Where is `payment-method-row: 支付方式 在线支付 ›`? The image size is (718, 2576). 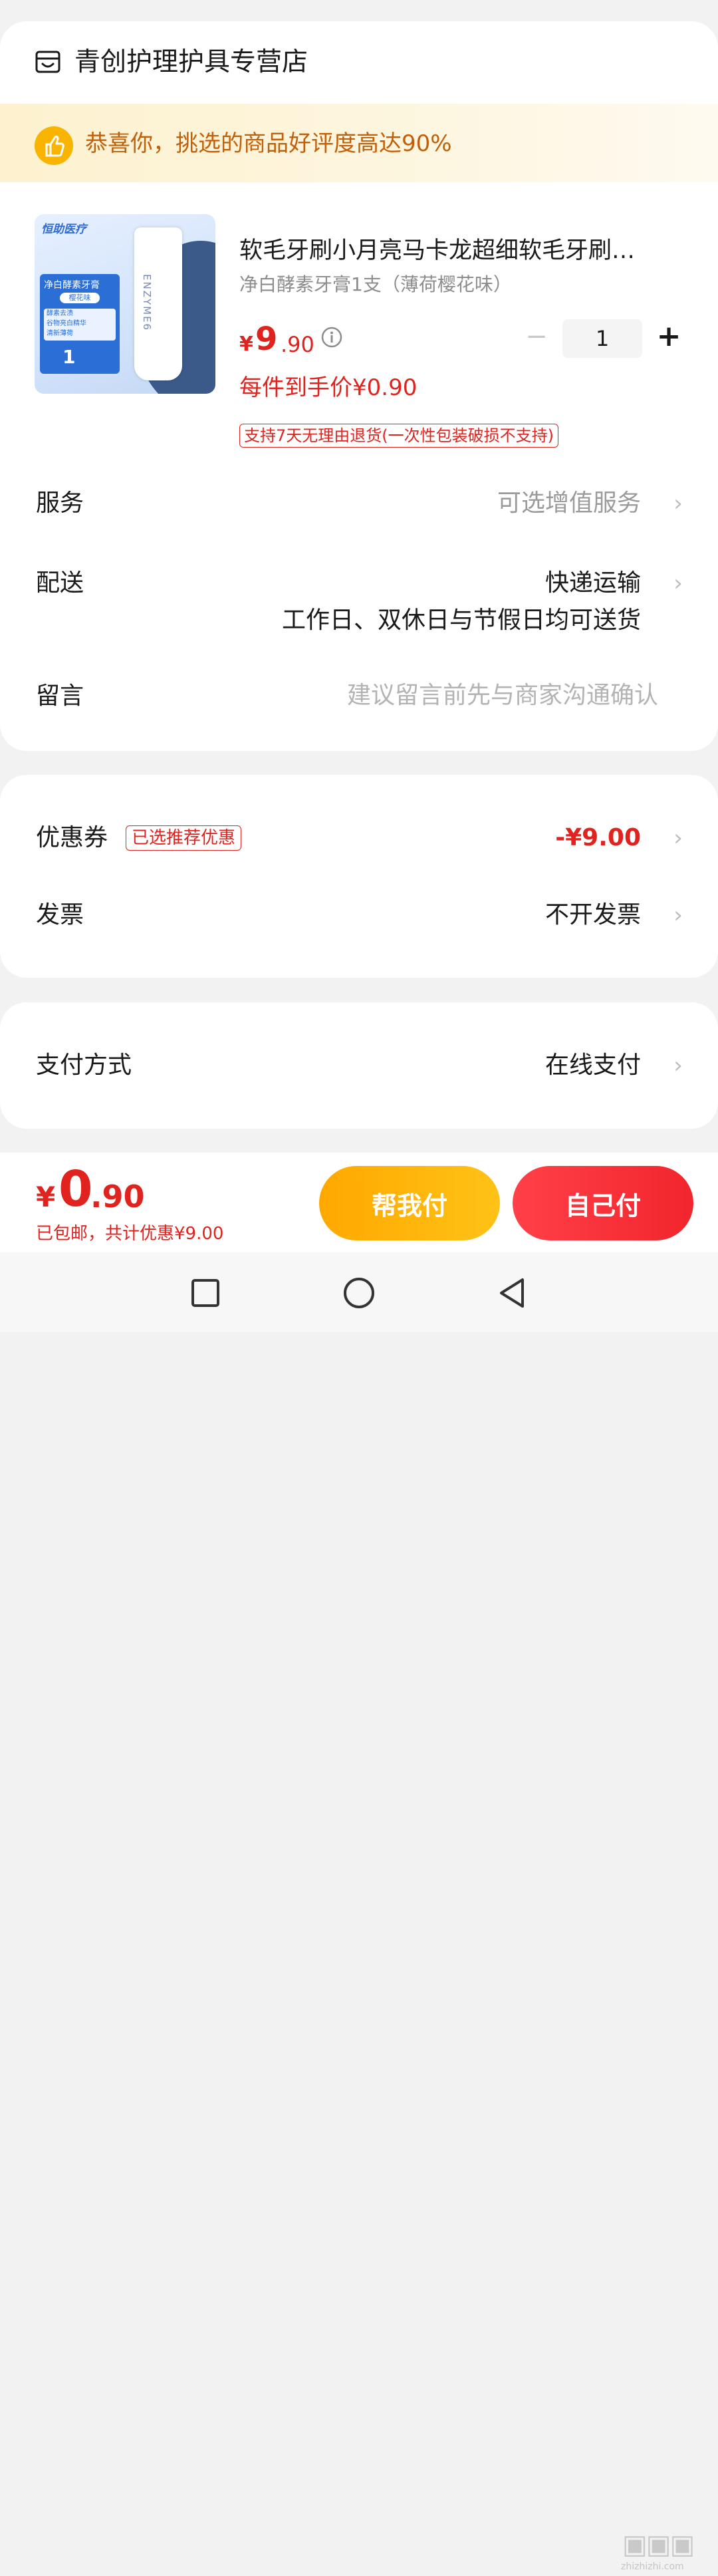
payment-method-row: 支付方式 在线支付 › is located at coordinates (359, 1065).